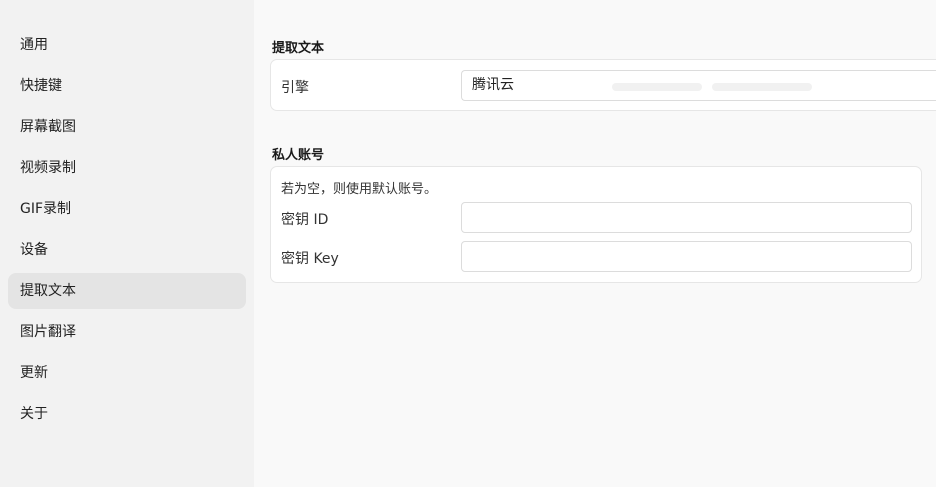  What do you see at coordinates (310, 259) in the screenshot?
I see `secret-key-label: 密钥 Key` at bounding box center [310, 259].